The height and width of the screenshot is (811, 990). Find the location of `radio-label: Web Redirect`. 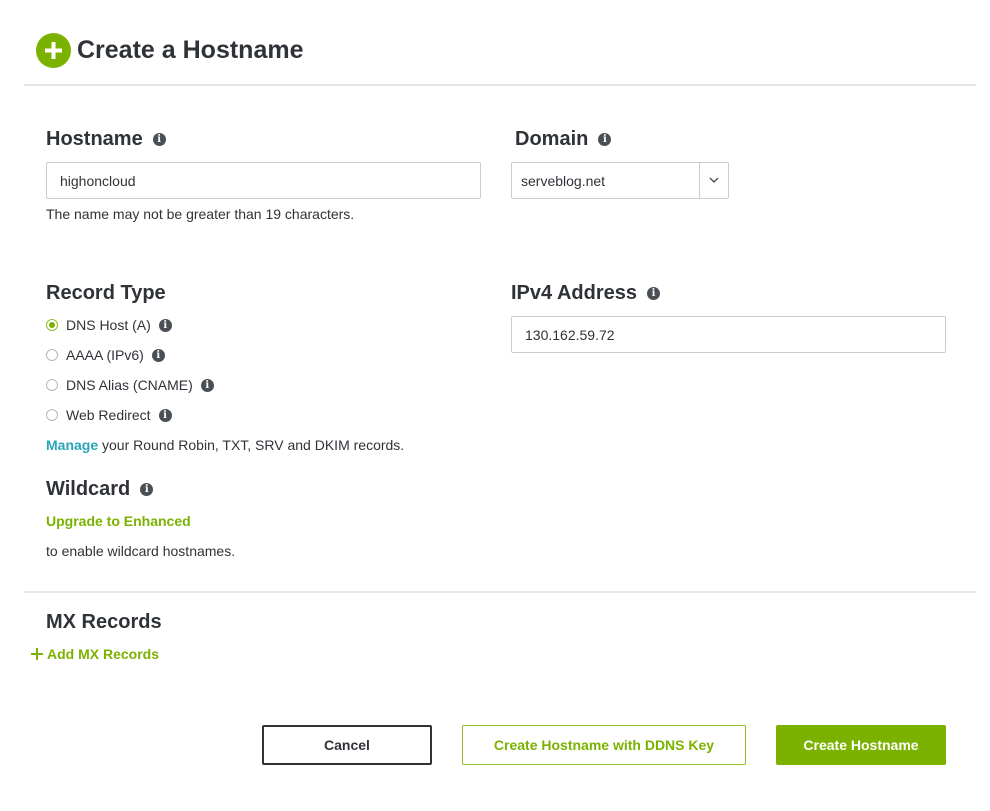

radio-label: Web Redirect is located at coordinates (108, 415).